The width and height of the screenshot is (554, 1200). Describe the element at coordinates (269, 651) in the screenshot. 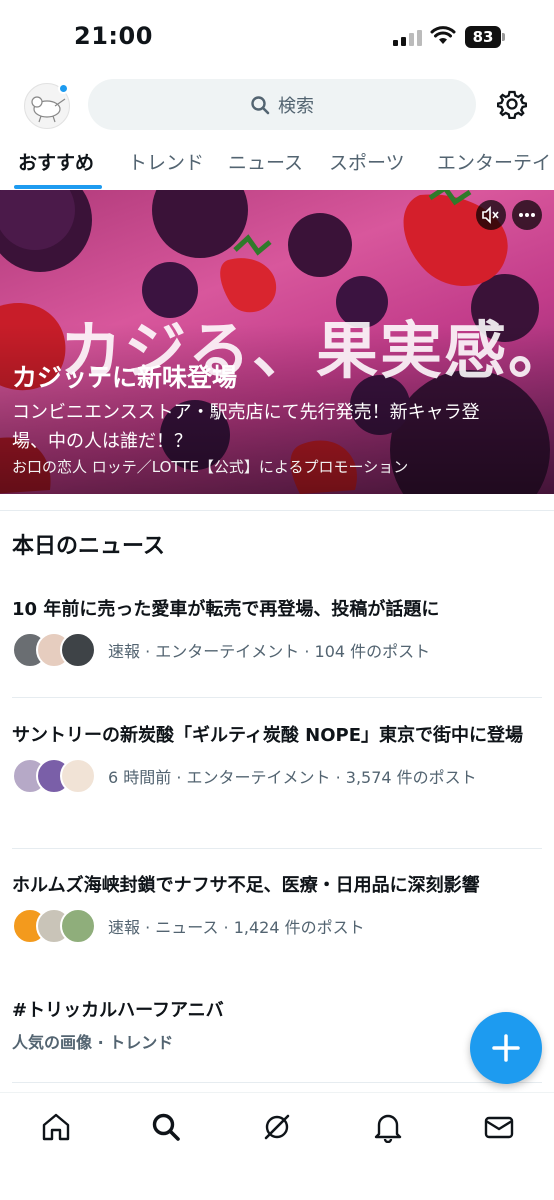

I see `news-meta-text: 速報 · エンターテイメント · 104 件のポスト` at that location.